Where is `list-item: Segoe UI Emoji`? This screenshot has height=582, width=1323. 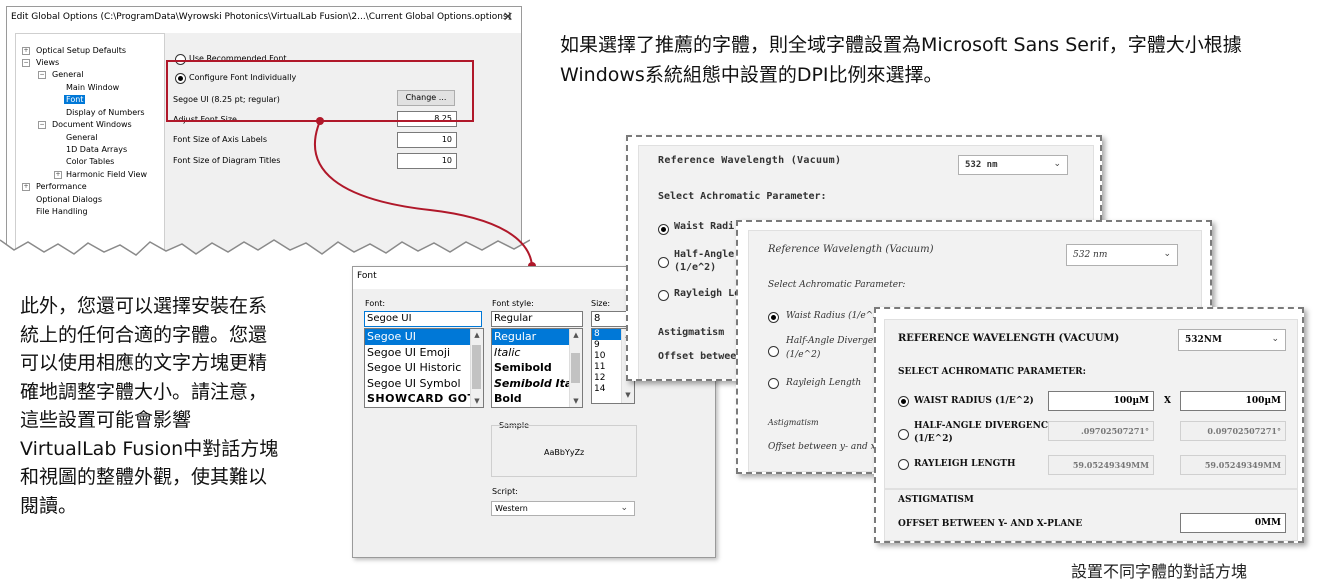 list-item: Segoe UI Emoji is located at coordinates (424, 353).